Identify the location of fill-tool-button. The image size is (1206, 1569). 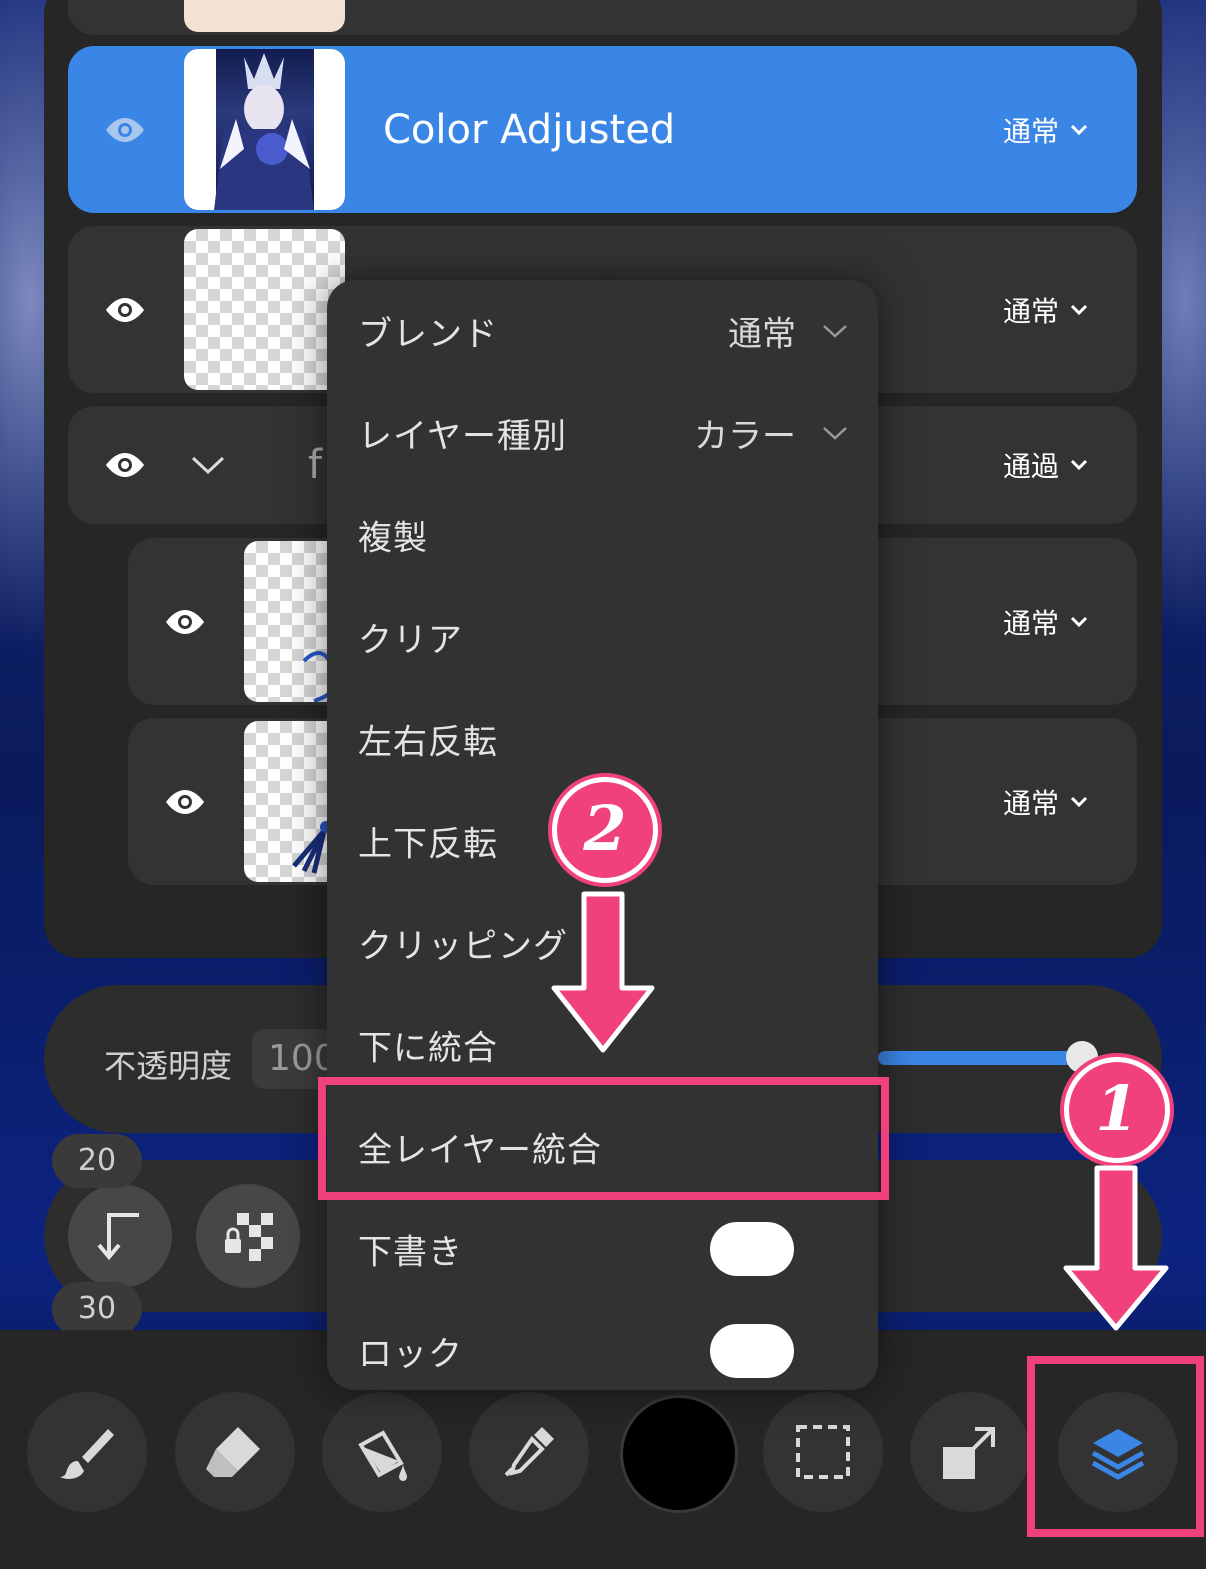
(382, 1452).